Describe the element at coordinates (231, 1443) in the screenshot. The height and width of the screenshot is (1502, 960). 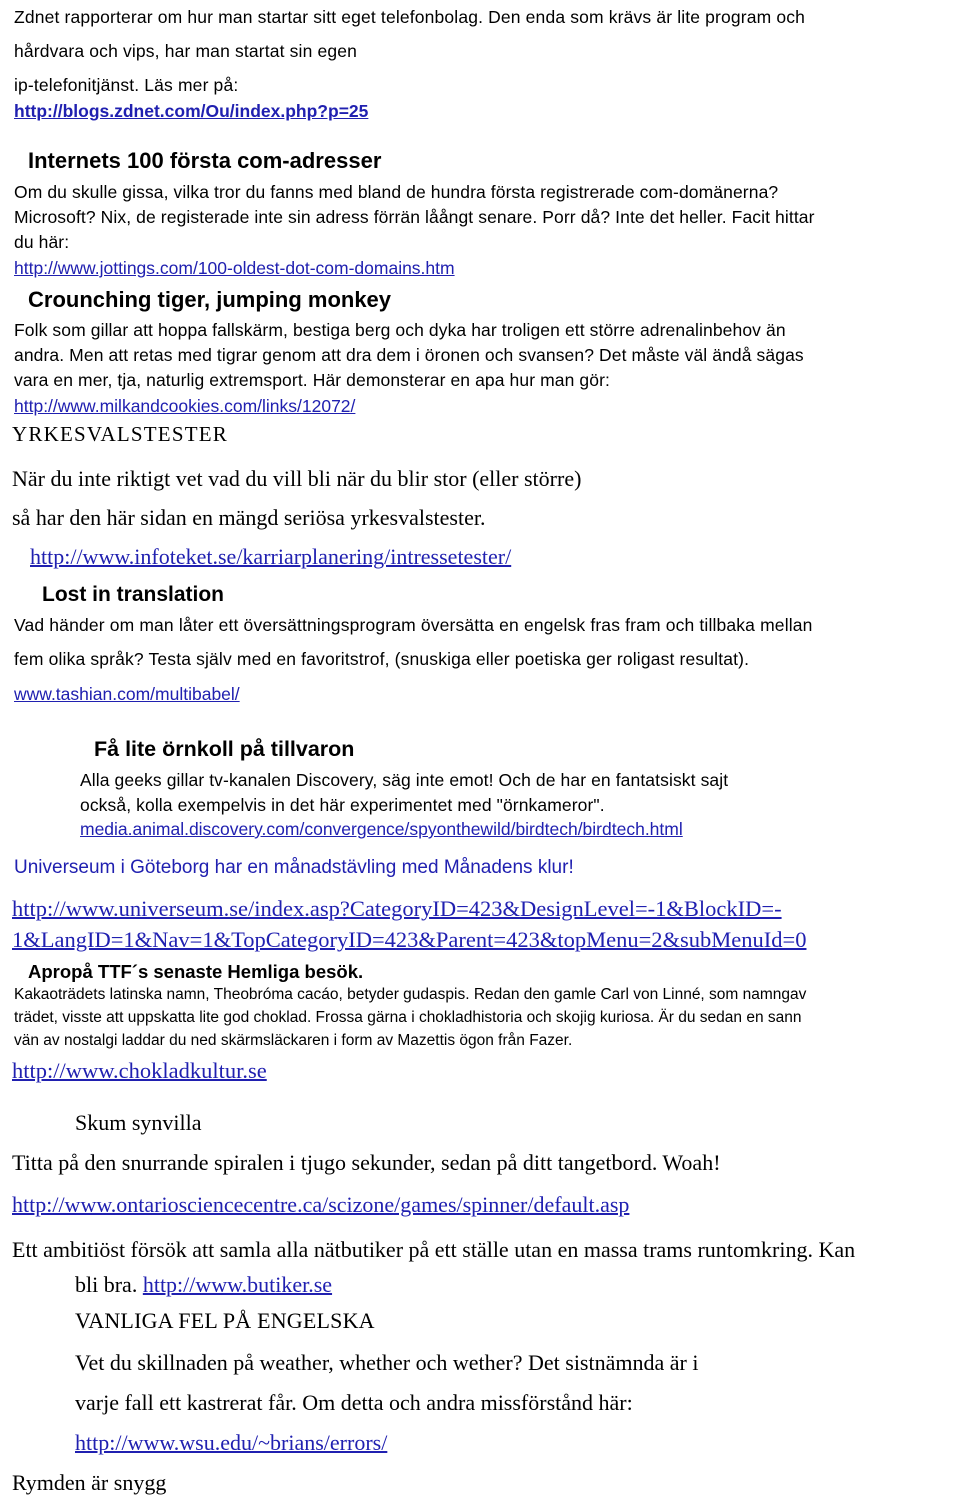
I see `link-wsu-errors: http://www.wsu.edu/~brians/errors/` at that location.